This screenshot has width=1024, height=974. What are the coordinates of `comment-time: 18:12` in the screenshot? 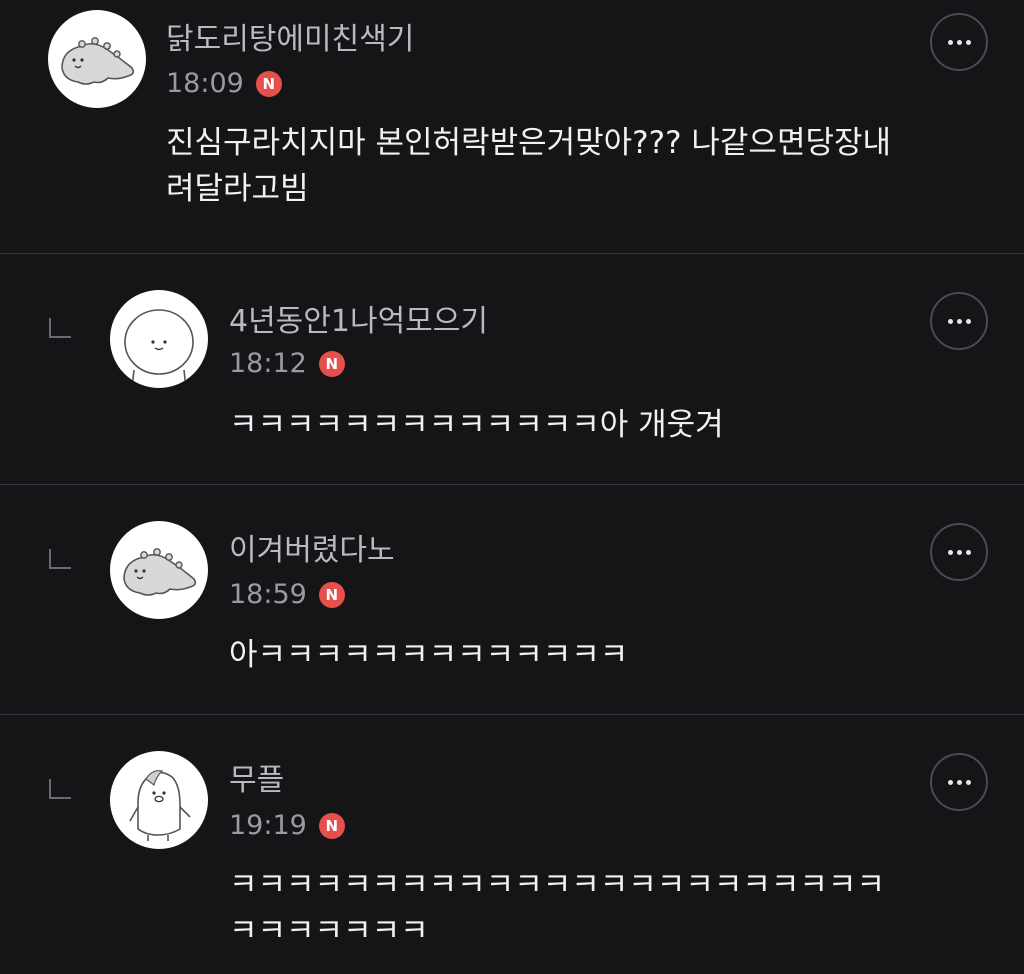 It's located at (268, 363).